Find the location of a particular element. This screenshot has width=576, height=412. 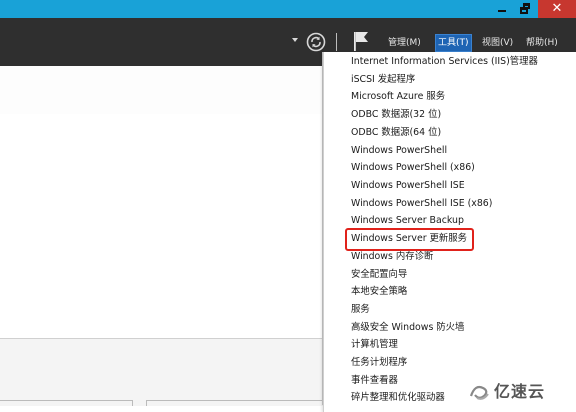

tools-menu-item-task-scheduler: 任务计划程序 is located at coordinates (379, 363).